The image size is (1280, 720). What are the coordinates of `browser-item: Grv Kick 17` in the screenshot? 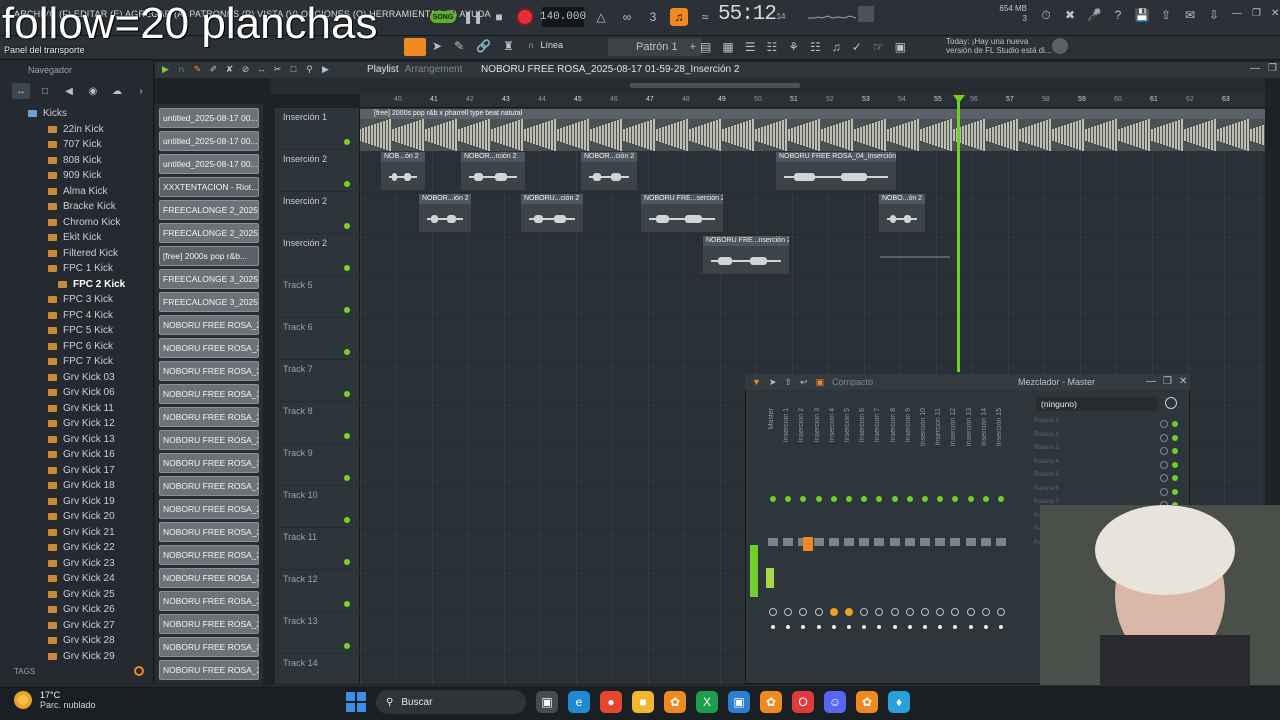 It's located at (77, 471).